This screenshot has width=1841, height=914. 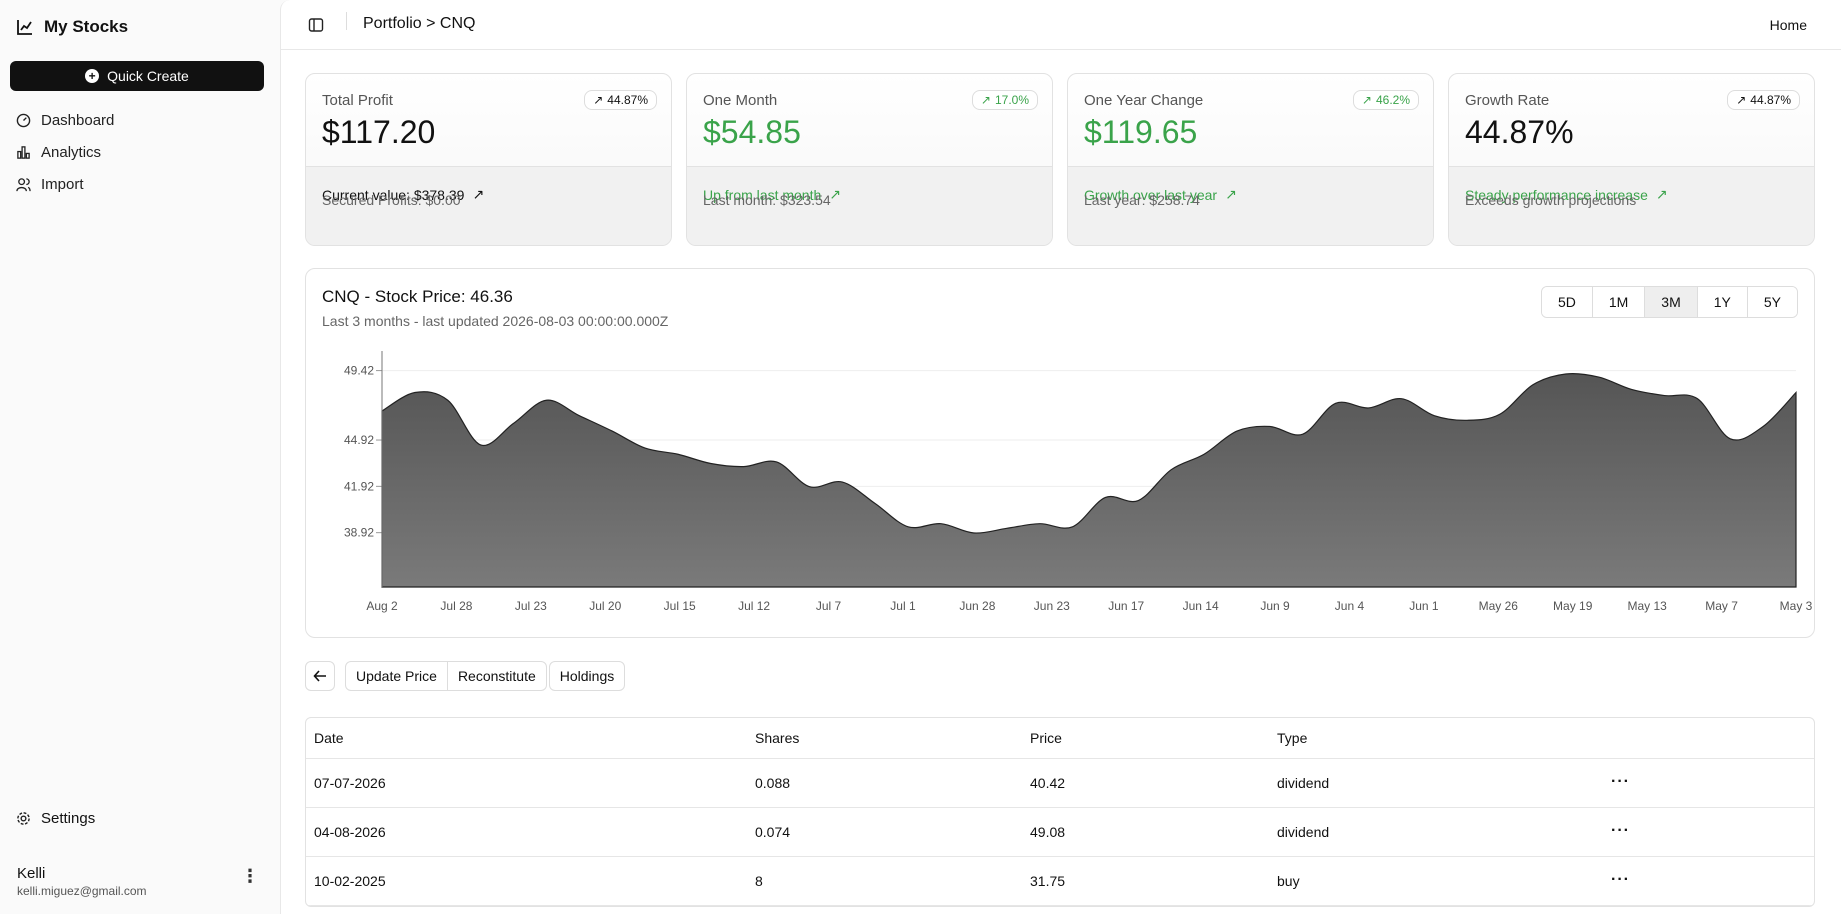 I want to click on sidebar-item-settings: Settings, so click(x=55, y=818).